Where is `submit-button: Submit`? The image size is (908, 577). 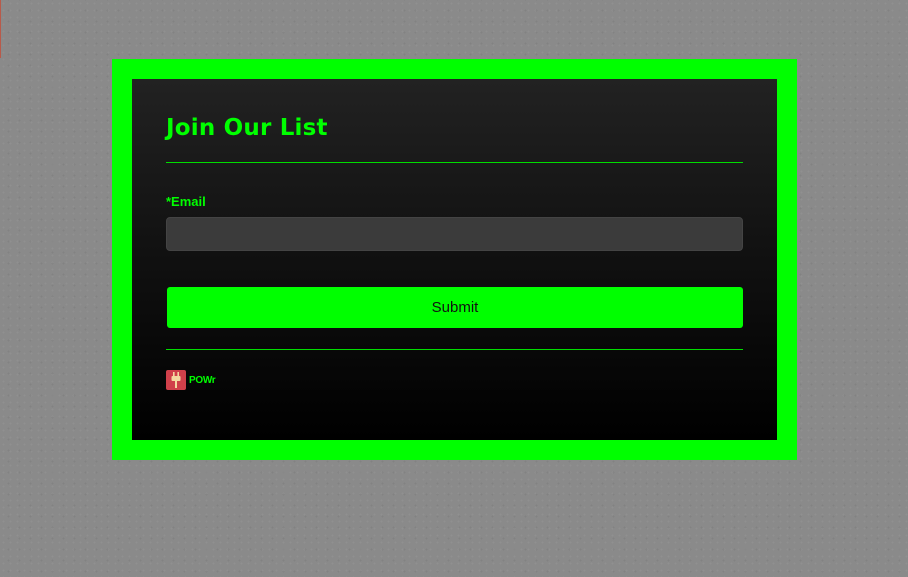
submit-button: Submit is located at coordinates (455, 307).